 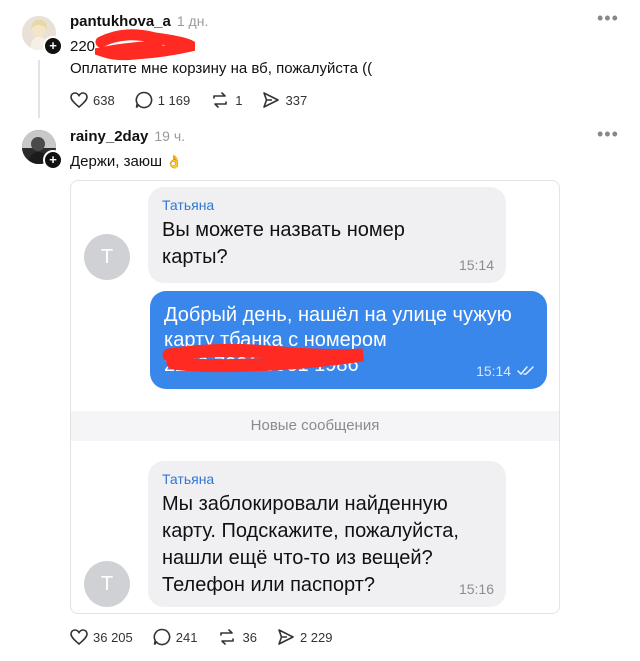 What do you see at coordinates (237, 637) in the screenshot?
I see `post2-repost-button: 36` at bounding box center [237, 637].